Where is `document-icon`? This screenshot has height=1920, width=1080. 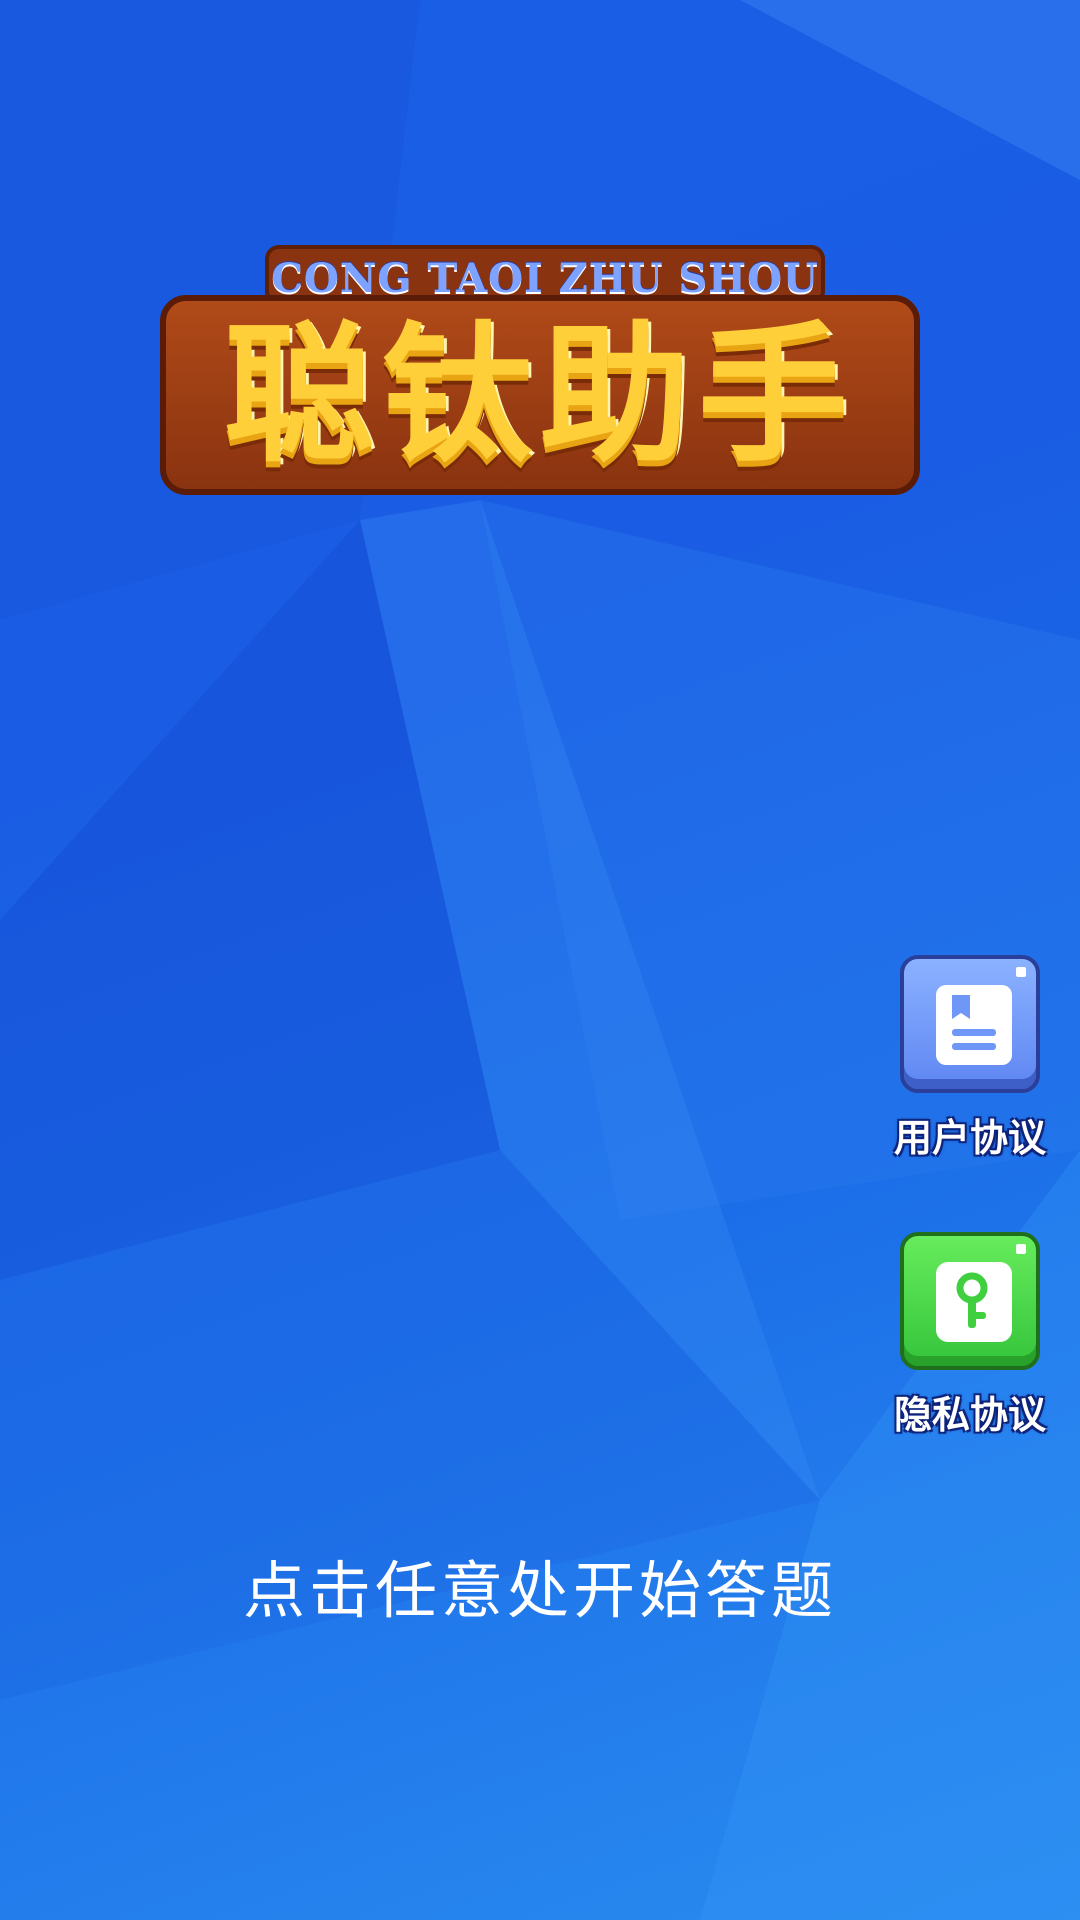
document-icon is located at coordinates (974, 1025).